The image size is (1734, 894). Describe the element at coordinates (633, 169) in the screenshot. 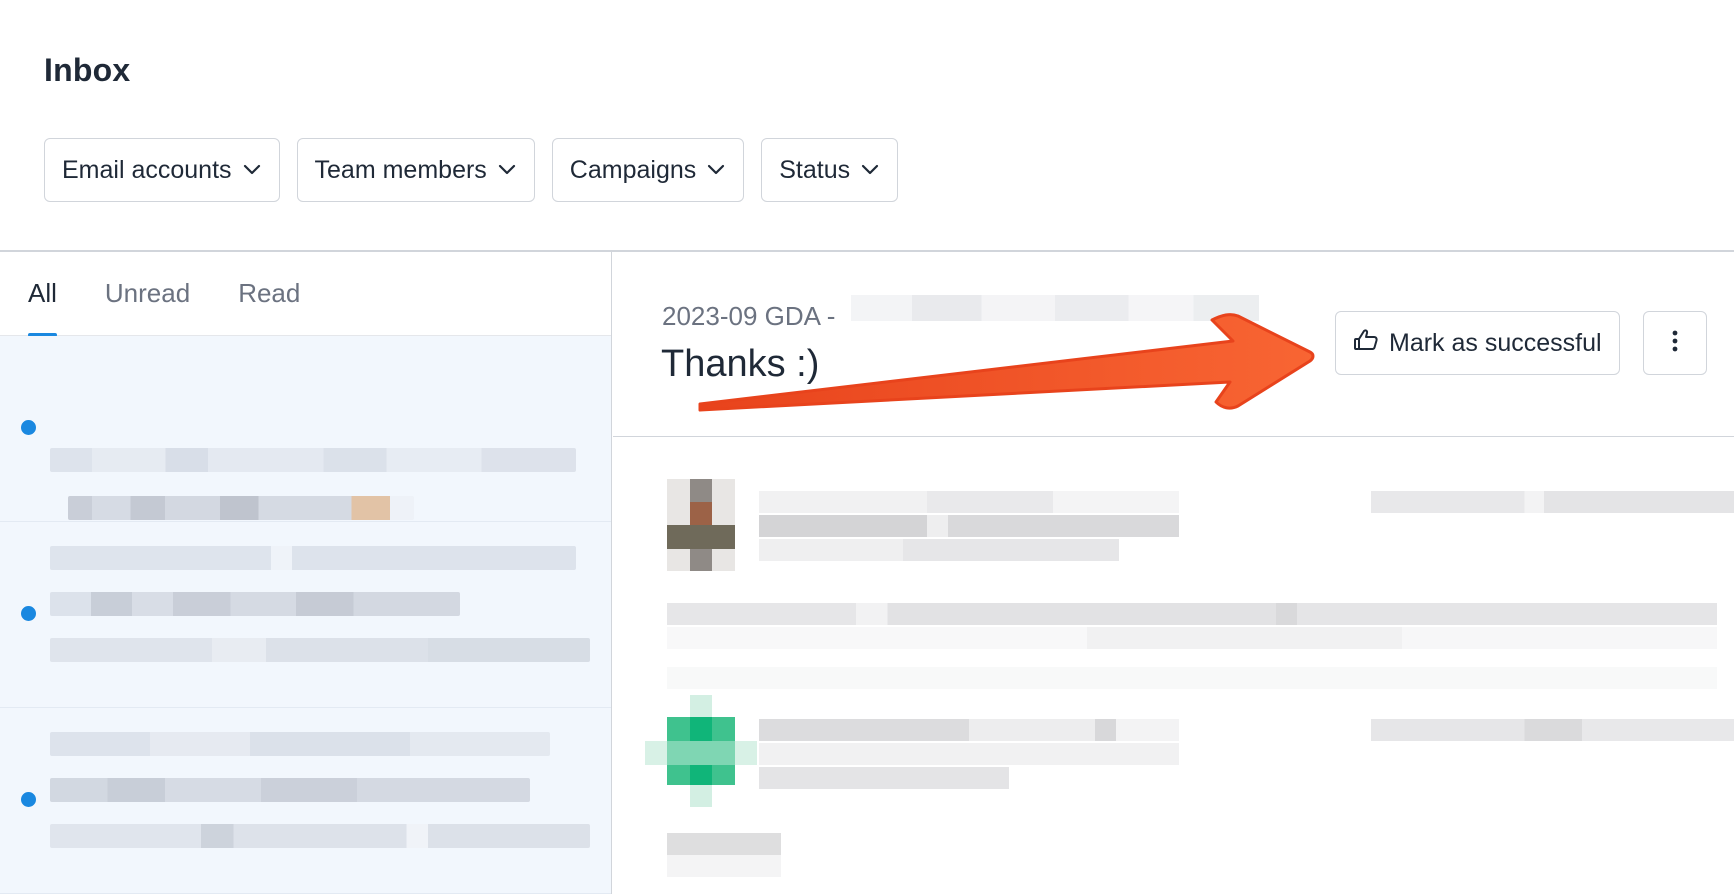

I see `filter-label: Campaigns` at that location.